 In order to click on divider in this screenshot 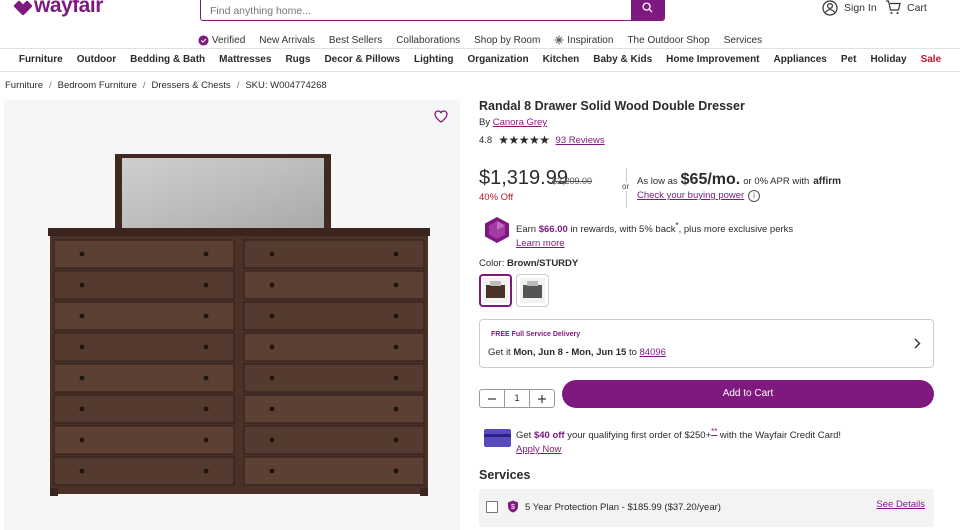, I will do `click(480, 71)`.